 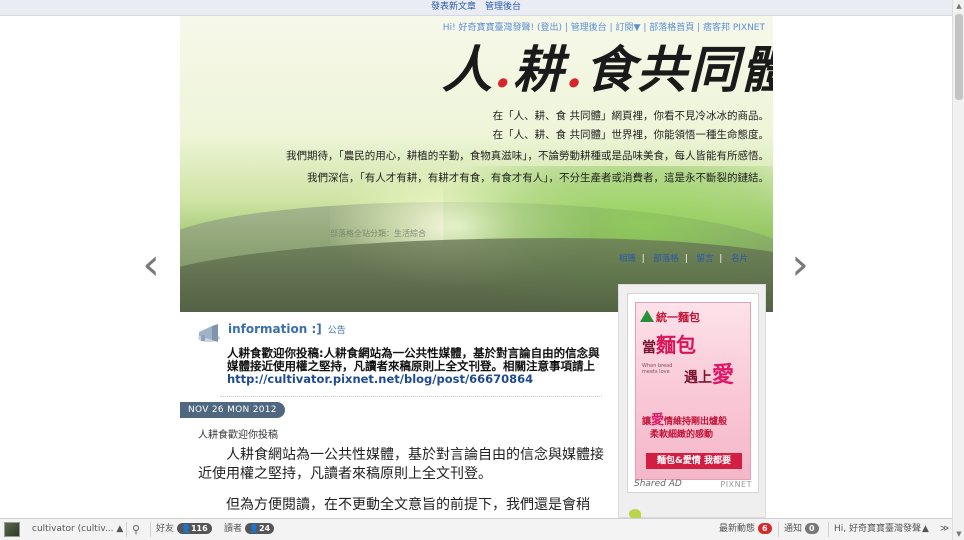 What do you see at coordinates (812, 528) in the screenshot?
I see `notifications-count-badge: 0` at bounding box center [812, 528].